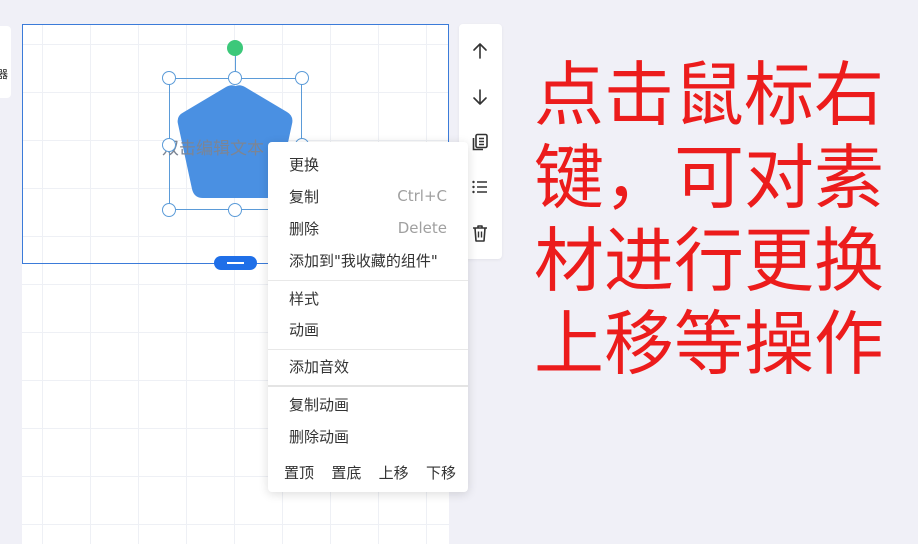 Image resolution: width=918 pixels, height=544 pixels. What do you see at coordinates (346, 472) in the screenshot?
I see `order-bottom-button: 置底` at bounding box center [346, 472].